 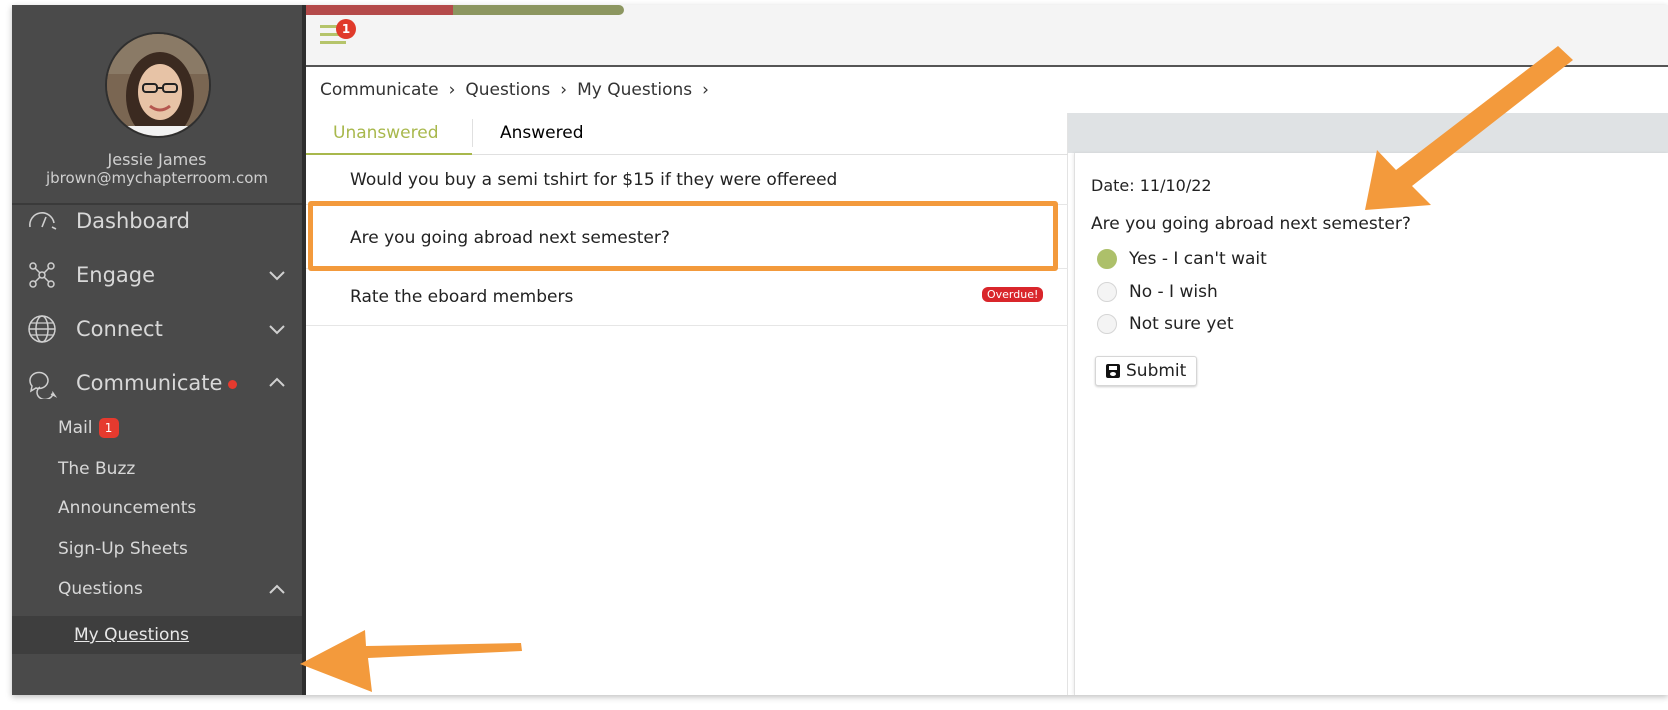 What do you see at coordinates (987, 36) in the screenshot?
I see `top-bar: 1` at bounding box center [987, 36].